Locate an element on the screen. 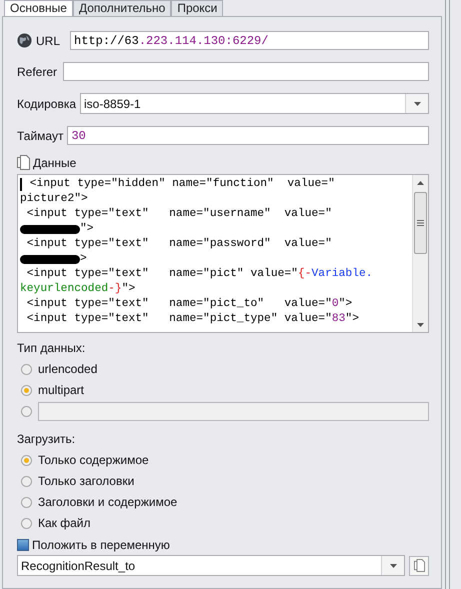  section-label: Данные is located at coordinates (54, 163).